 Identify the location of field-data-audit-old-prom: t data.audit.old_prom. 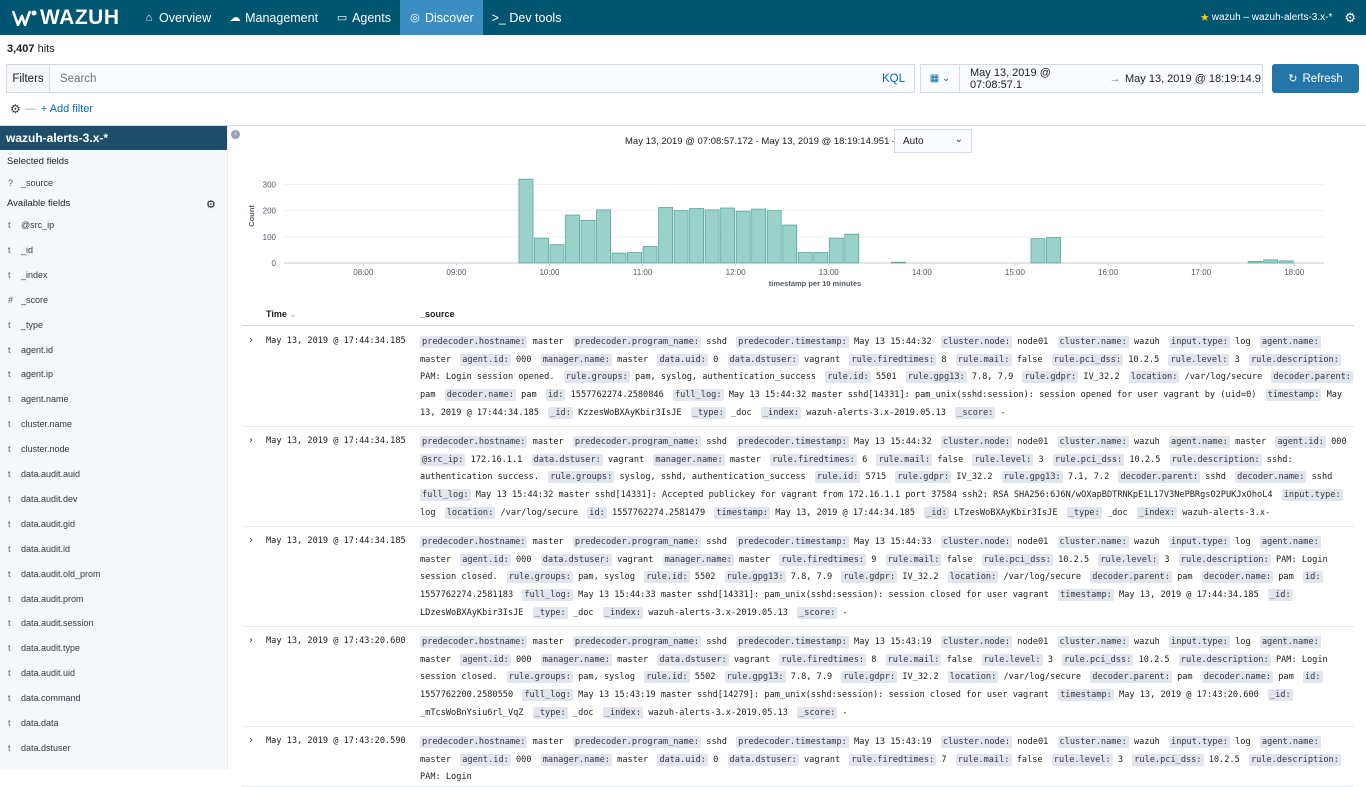
(54, 574).